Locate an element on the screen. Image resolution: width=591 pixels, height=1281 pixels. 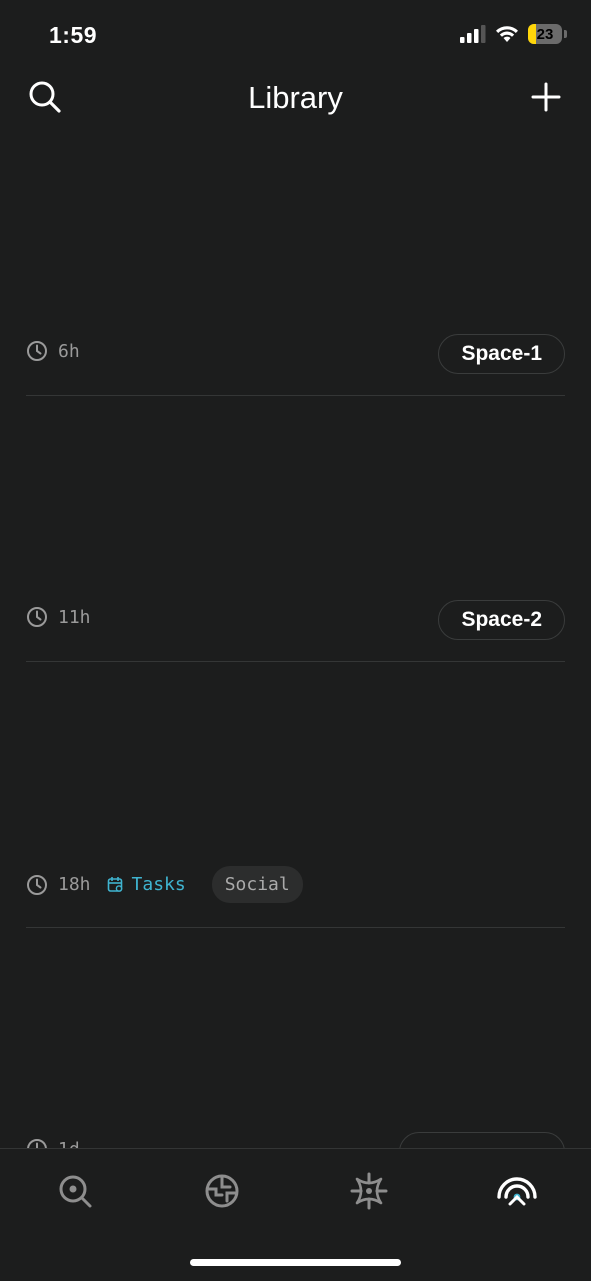
tasks-link: Tasks is located at coordinates (146, 884).